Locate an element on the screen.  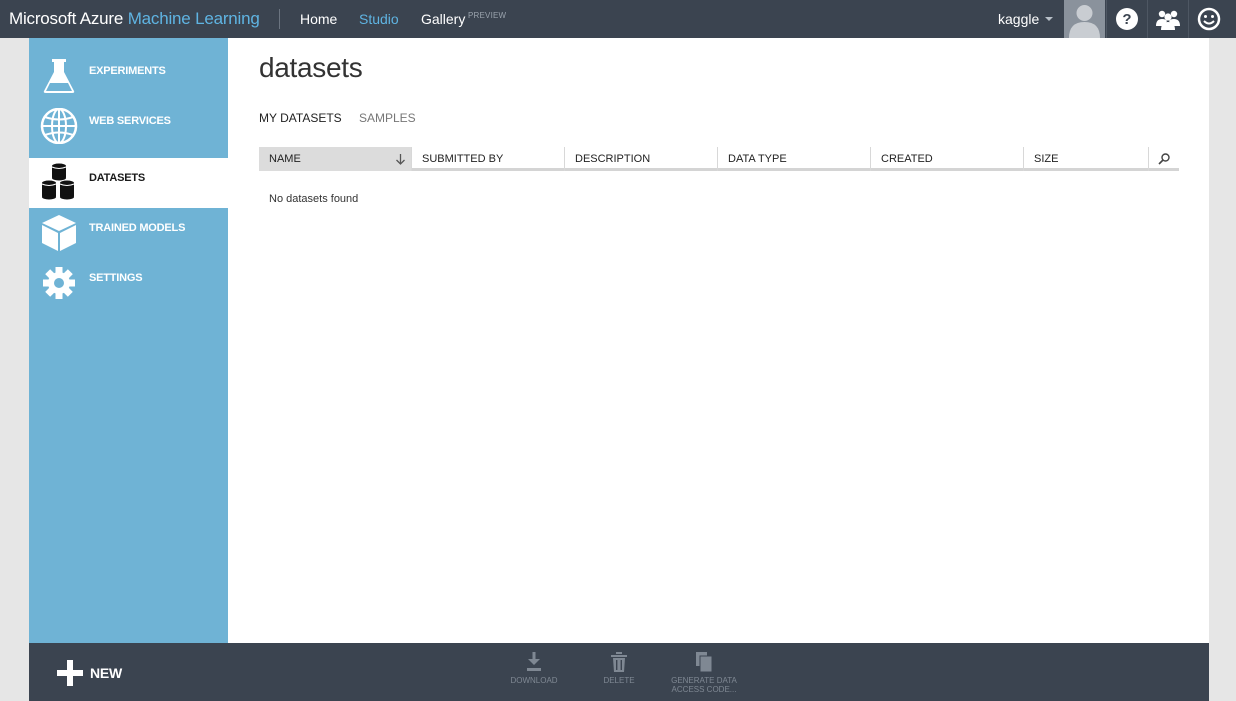
help-icon: ? is located at coordinates (1127, 19).